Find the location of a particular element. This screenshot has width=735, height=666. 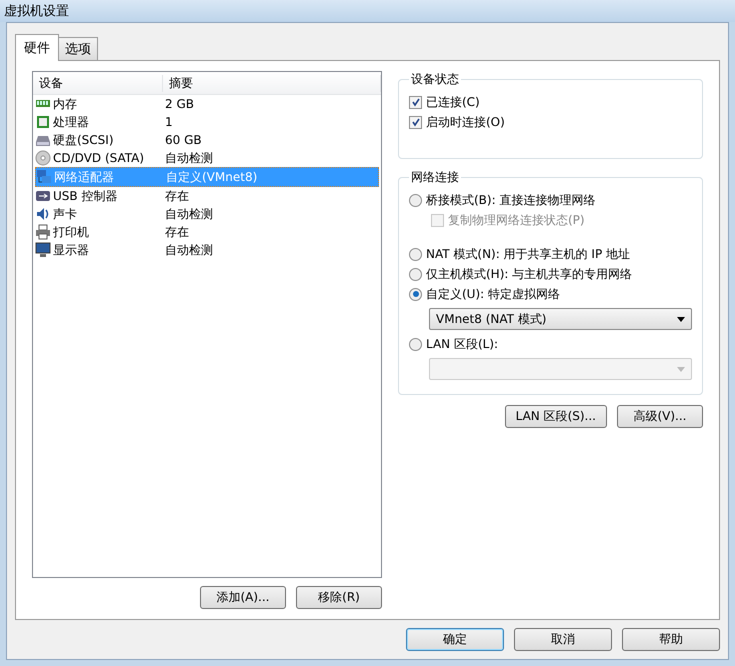

device-row: 显示器 自动检测 is located at coordinates (207, 250).